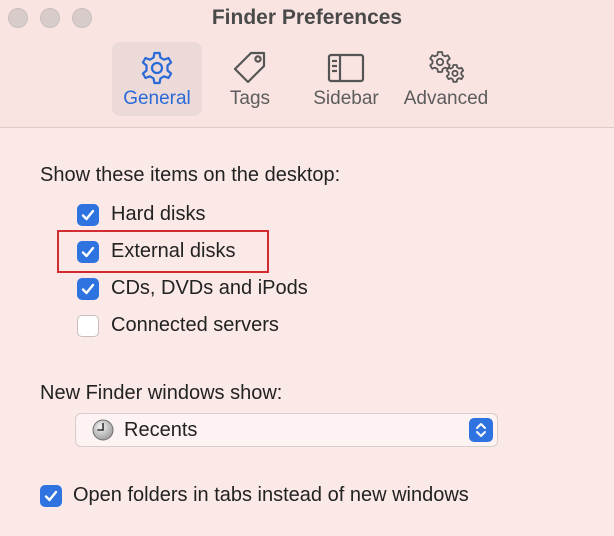 The width and height of the screenshot is (614, 536). I want to click on cds-dvds-ipods-checkbox, so click(88, 288).